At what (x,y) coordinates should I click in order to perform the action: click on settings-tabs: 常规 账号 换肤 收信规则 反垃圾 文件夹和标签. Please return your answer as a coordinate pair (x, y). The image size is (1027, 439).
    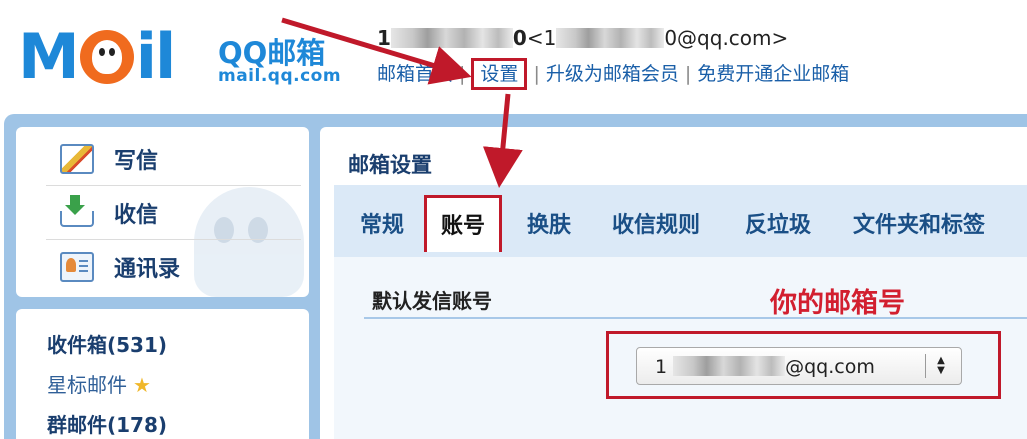
    Looking at the image, I should click on (680, 221).